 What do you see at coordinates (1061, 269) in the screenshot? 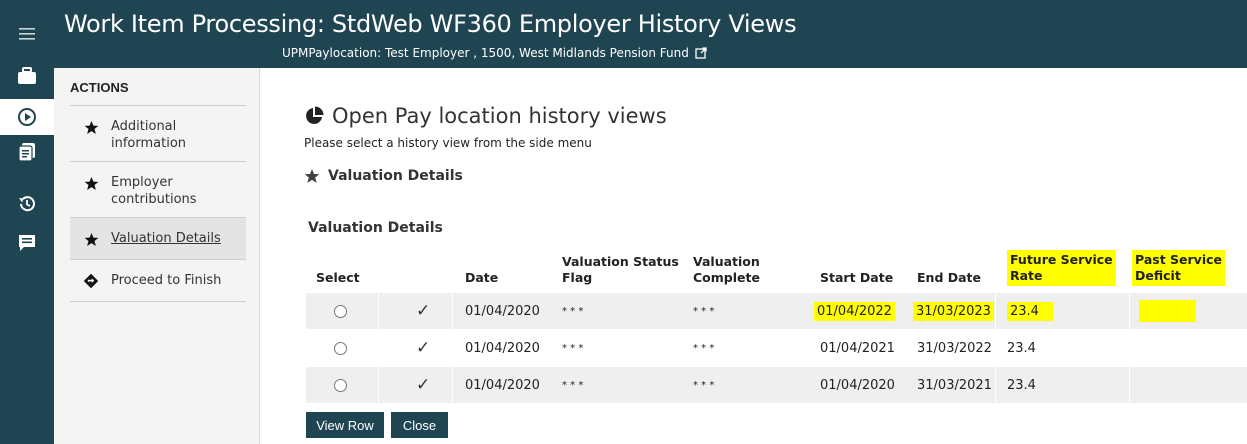
I see `header-future-service-rate: Future Service Rate` at bounding box center [1061, 269].